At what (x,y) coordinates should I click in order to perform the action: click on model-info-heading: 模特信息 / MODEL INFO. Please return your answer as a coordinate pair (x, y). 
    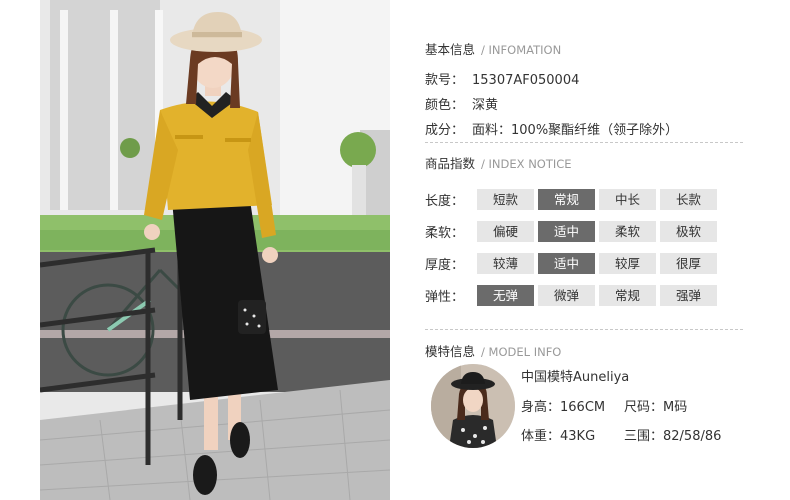
    Looking at the image, I should click on (493, 350).